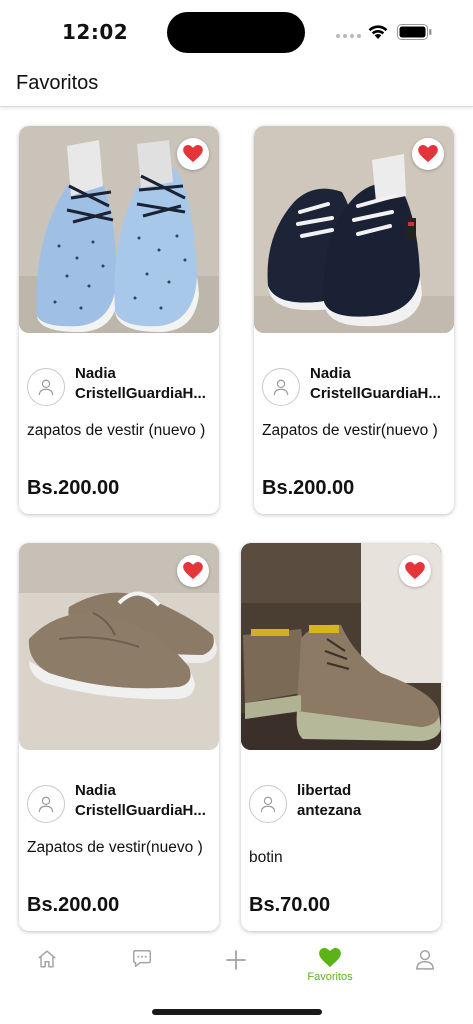  I want to click on wifi-icon, so click(378, 32).